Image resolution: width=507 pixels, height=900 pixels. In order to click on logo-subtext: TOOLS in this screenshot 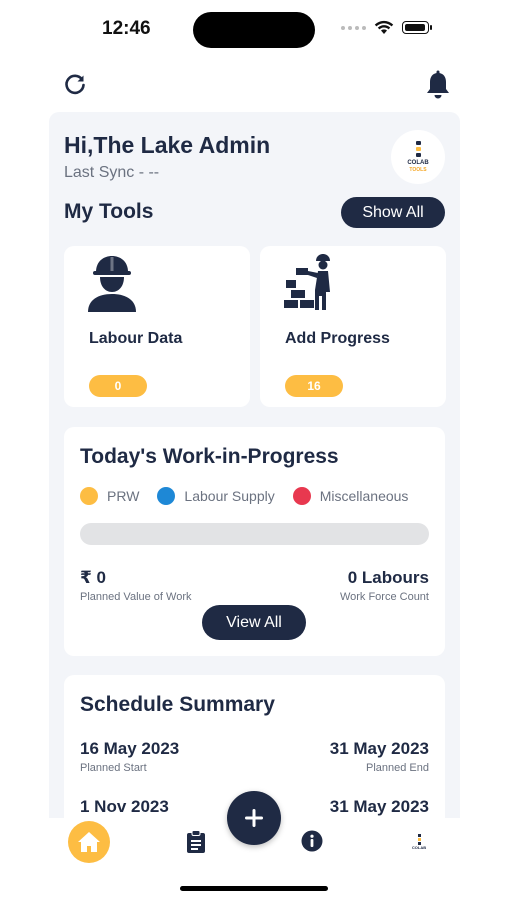, I will do `click(418, 170)`.